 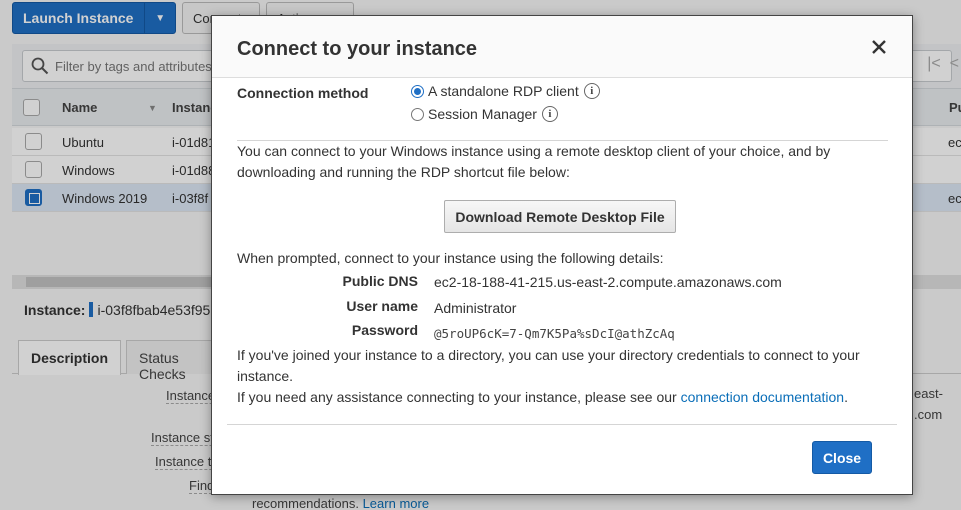 I want to click on option-session-manager: Session Manager i, so click(x=484, y=114).